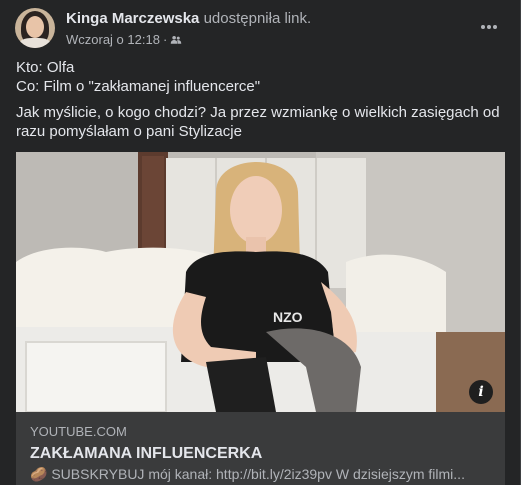 The height and width of the screenshot is (485, 521). Describe the element at coordinates (78, 431) in the screenshot. I see `link-domain: YOUTUBE.COM` at that location.